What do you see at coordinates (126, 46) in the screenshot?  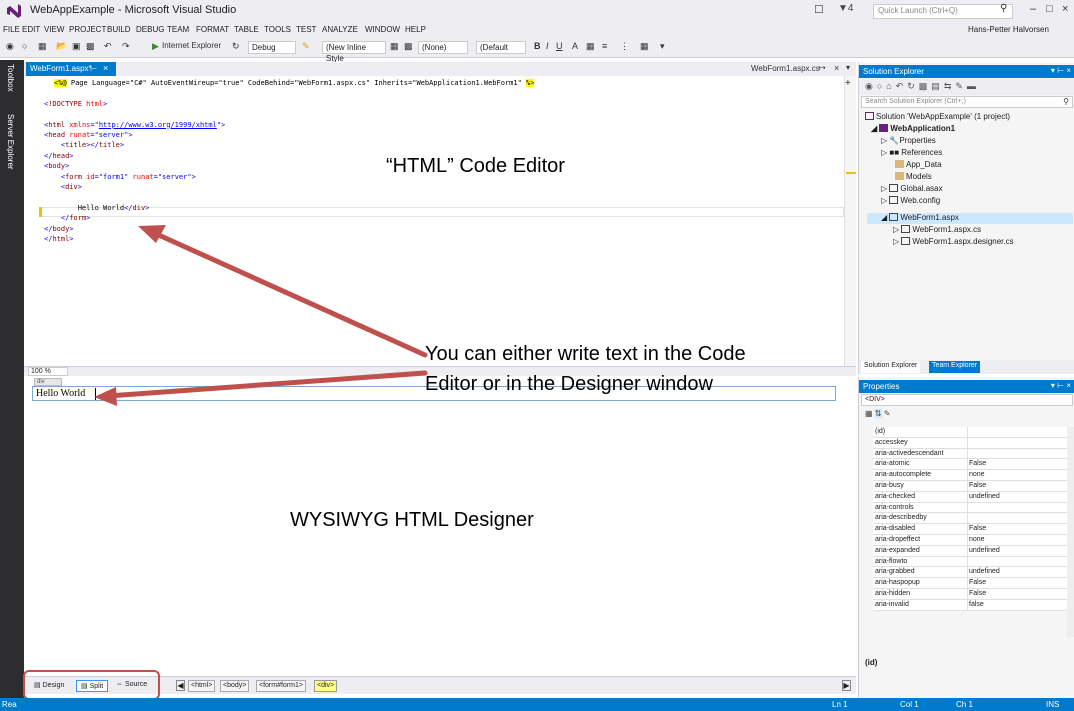 I see `redo-icon: ↷` at bounding box center [126, 46].